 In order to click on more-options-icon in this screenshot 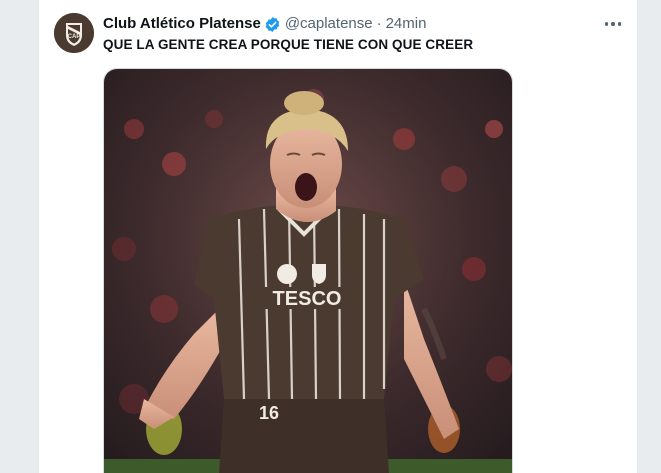, I will do `click(613, 24)`.